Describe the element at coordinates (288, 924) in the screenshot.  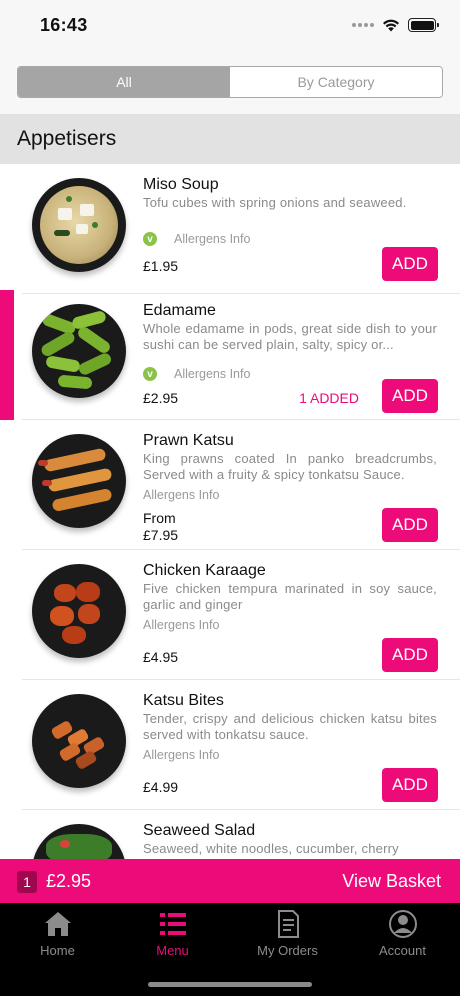
I see `receipt-icon` at that location.